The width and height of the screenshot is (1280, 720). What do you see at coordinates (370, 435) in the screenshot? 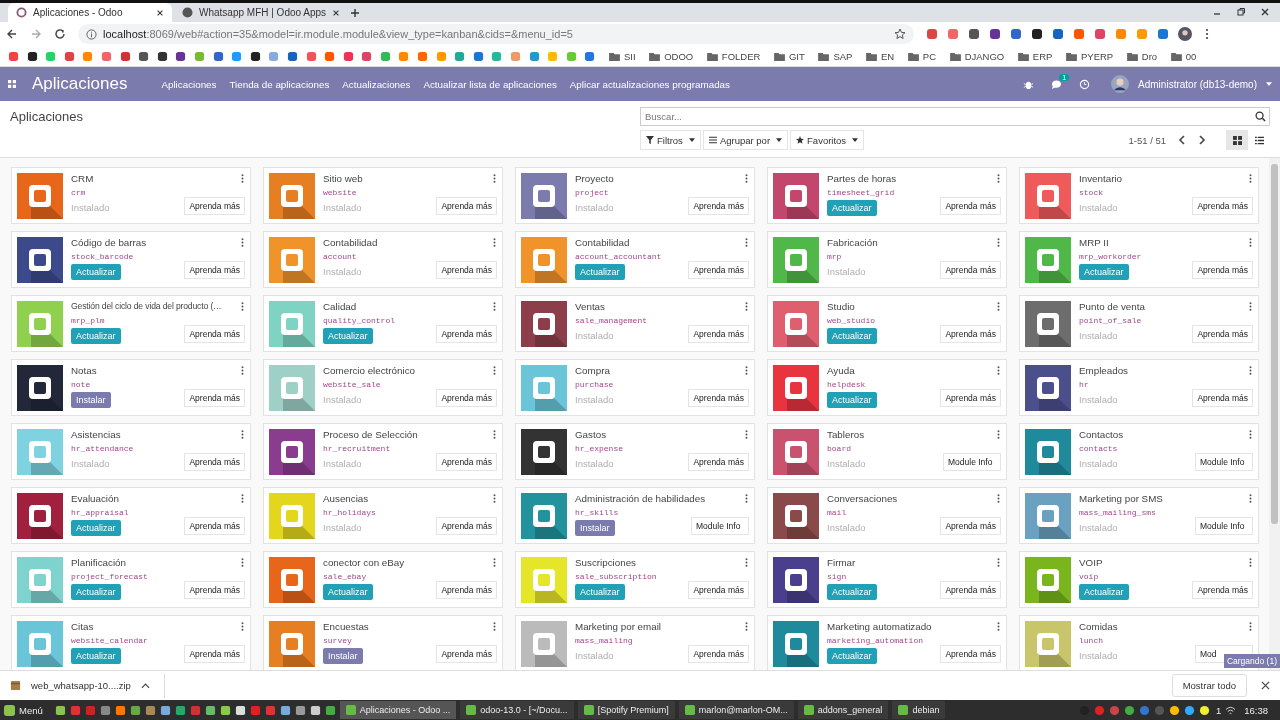
I see `app-name: Proceso de Selección` at bounding box center [370, 435].